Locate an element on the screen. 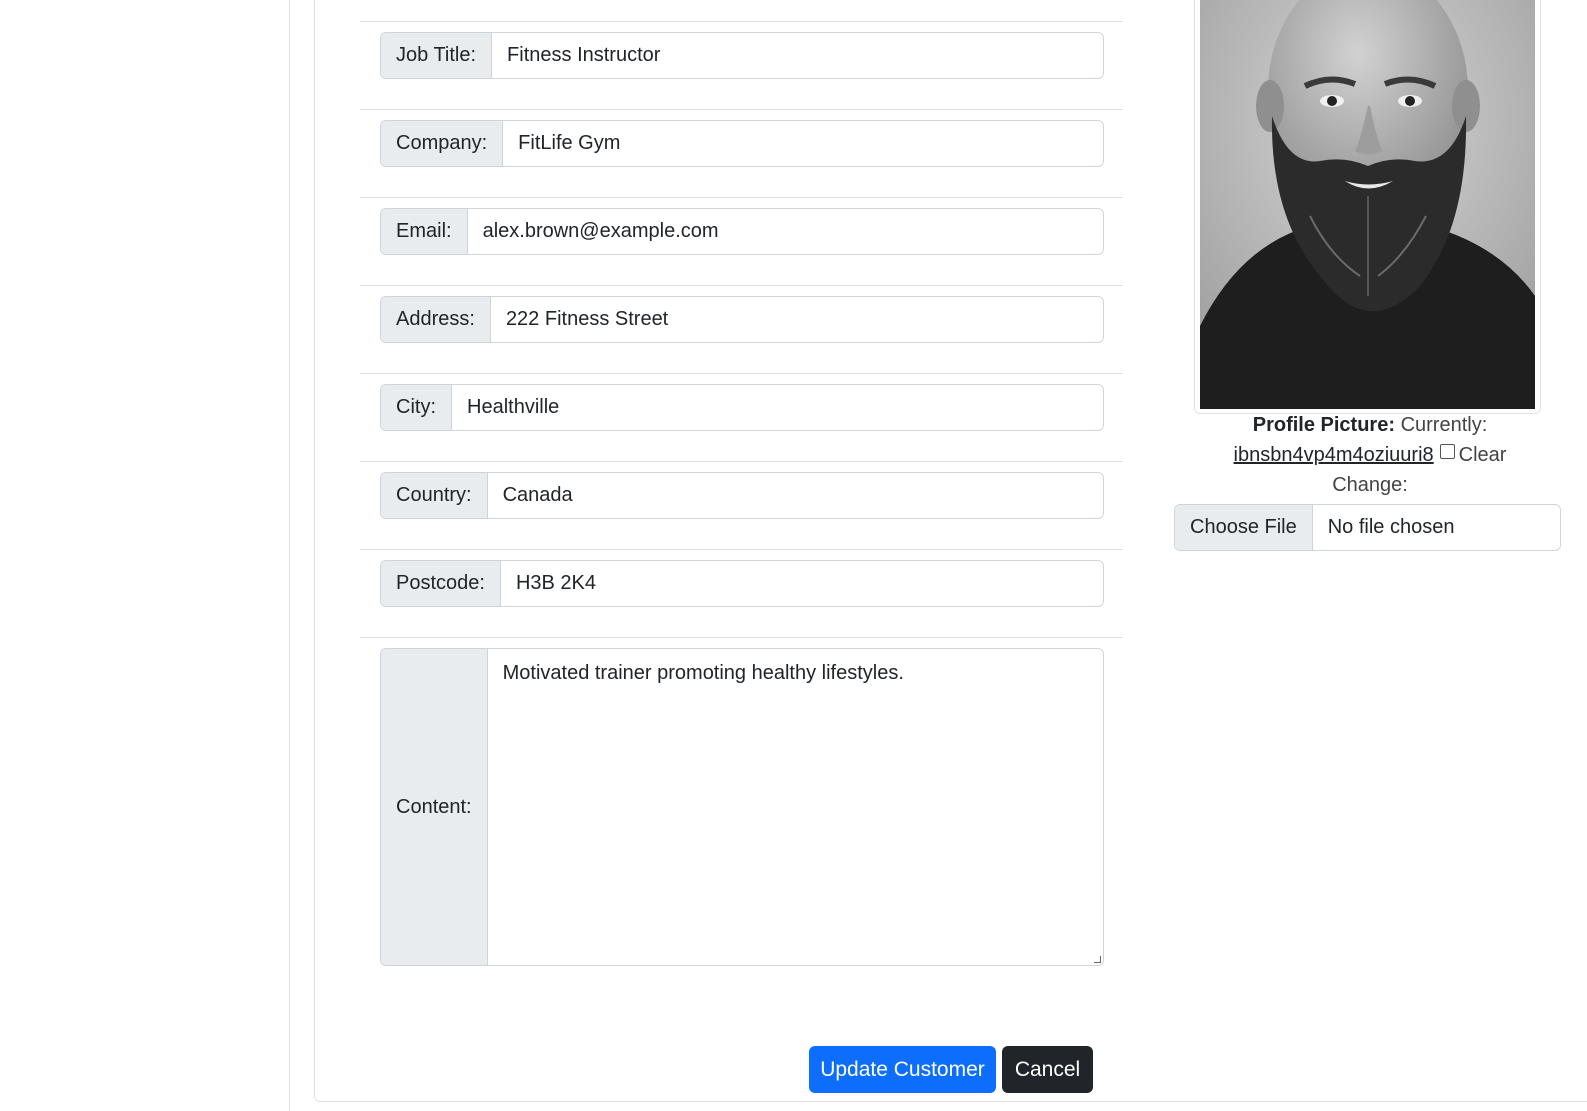 The height and width of the screenshot is (1111, 1587). resize-handle-icon is located at coordinates (1097, 959).